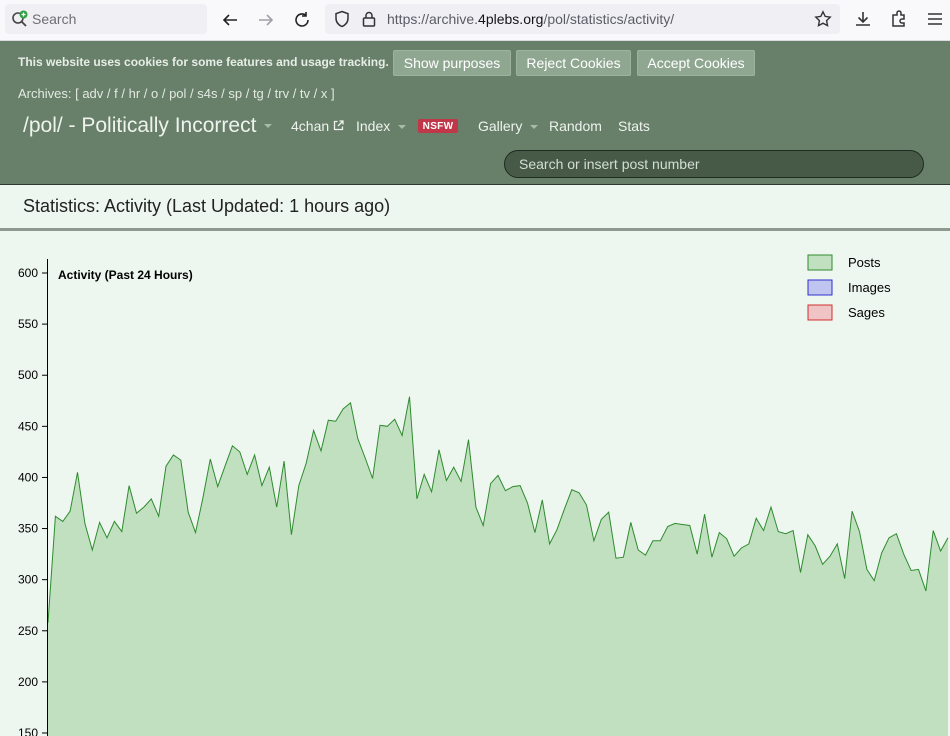  Describe the element at coordinates (573, 63) in the screenshot. I see `reject-cookies-button: Reject Cookies` at that location.